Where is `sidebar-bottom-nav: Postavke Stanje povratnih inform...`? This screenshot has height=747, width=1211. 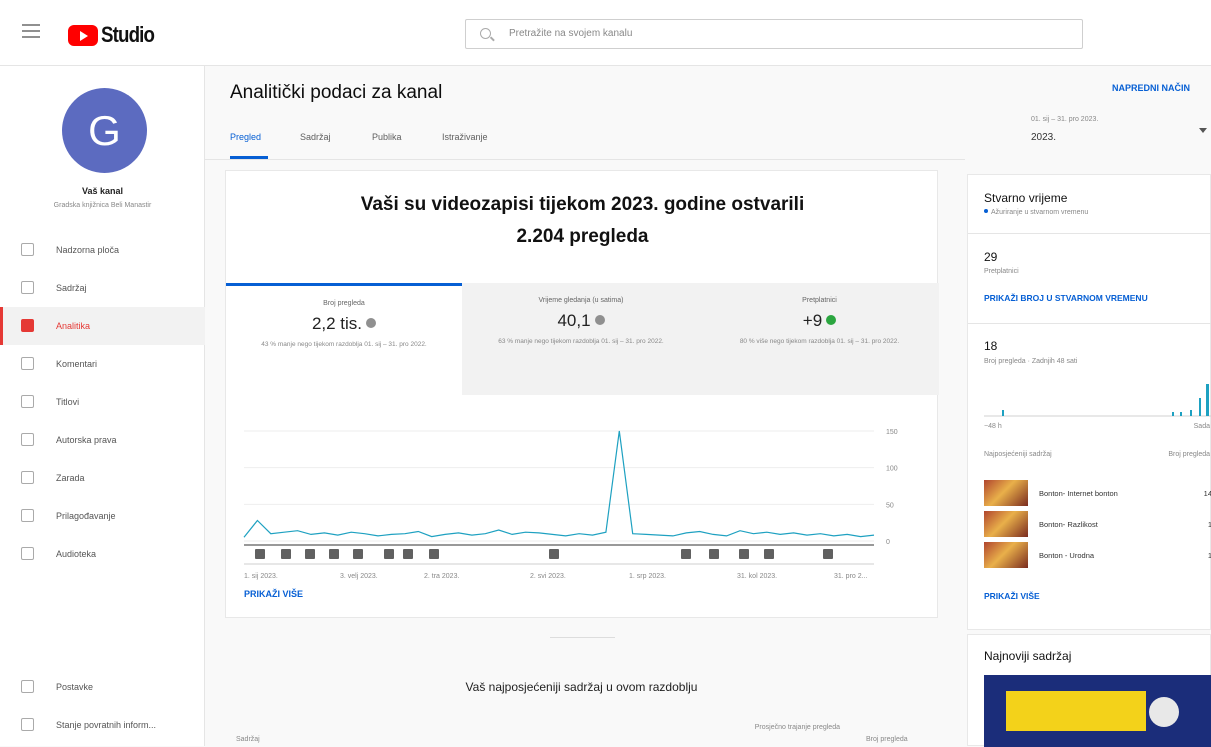
sidebar-bottom-nav: Postavke Stanje povratnih inform... is located at coordinates (102, 706).